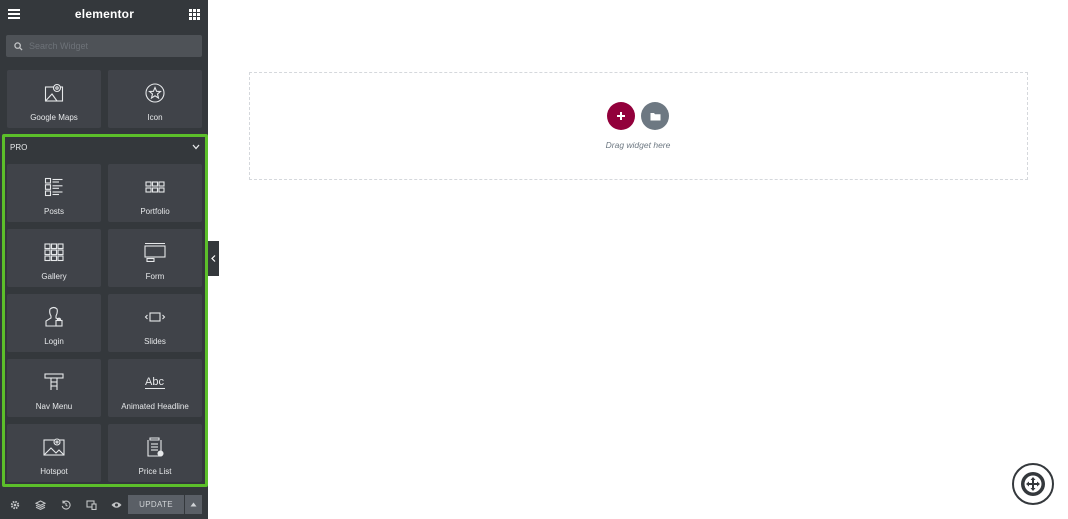 Image resolution: width=1068 pixels, height=519 pixels. I want to click on panel-header: elementor, so click(104, 14).